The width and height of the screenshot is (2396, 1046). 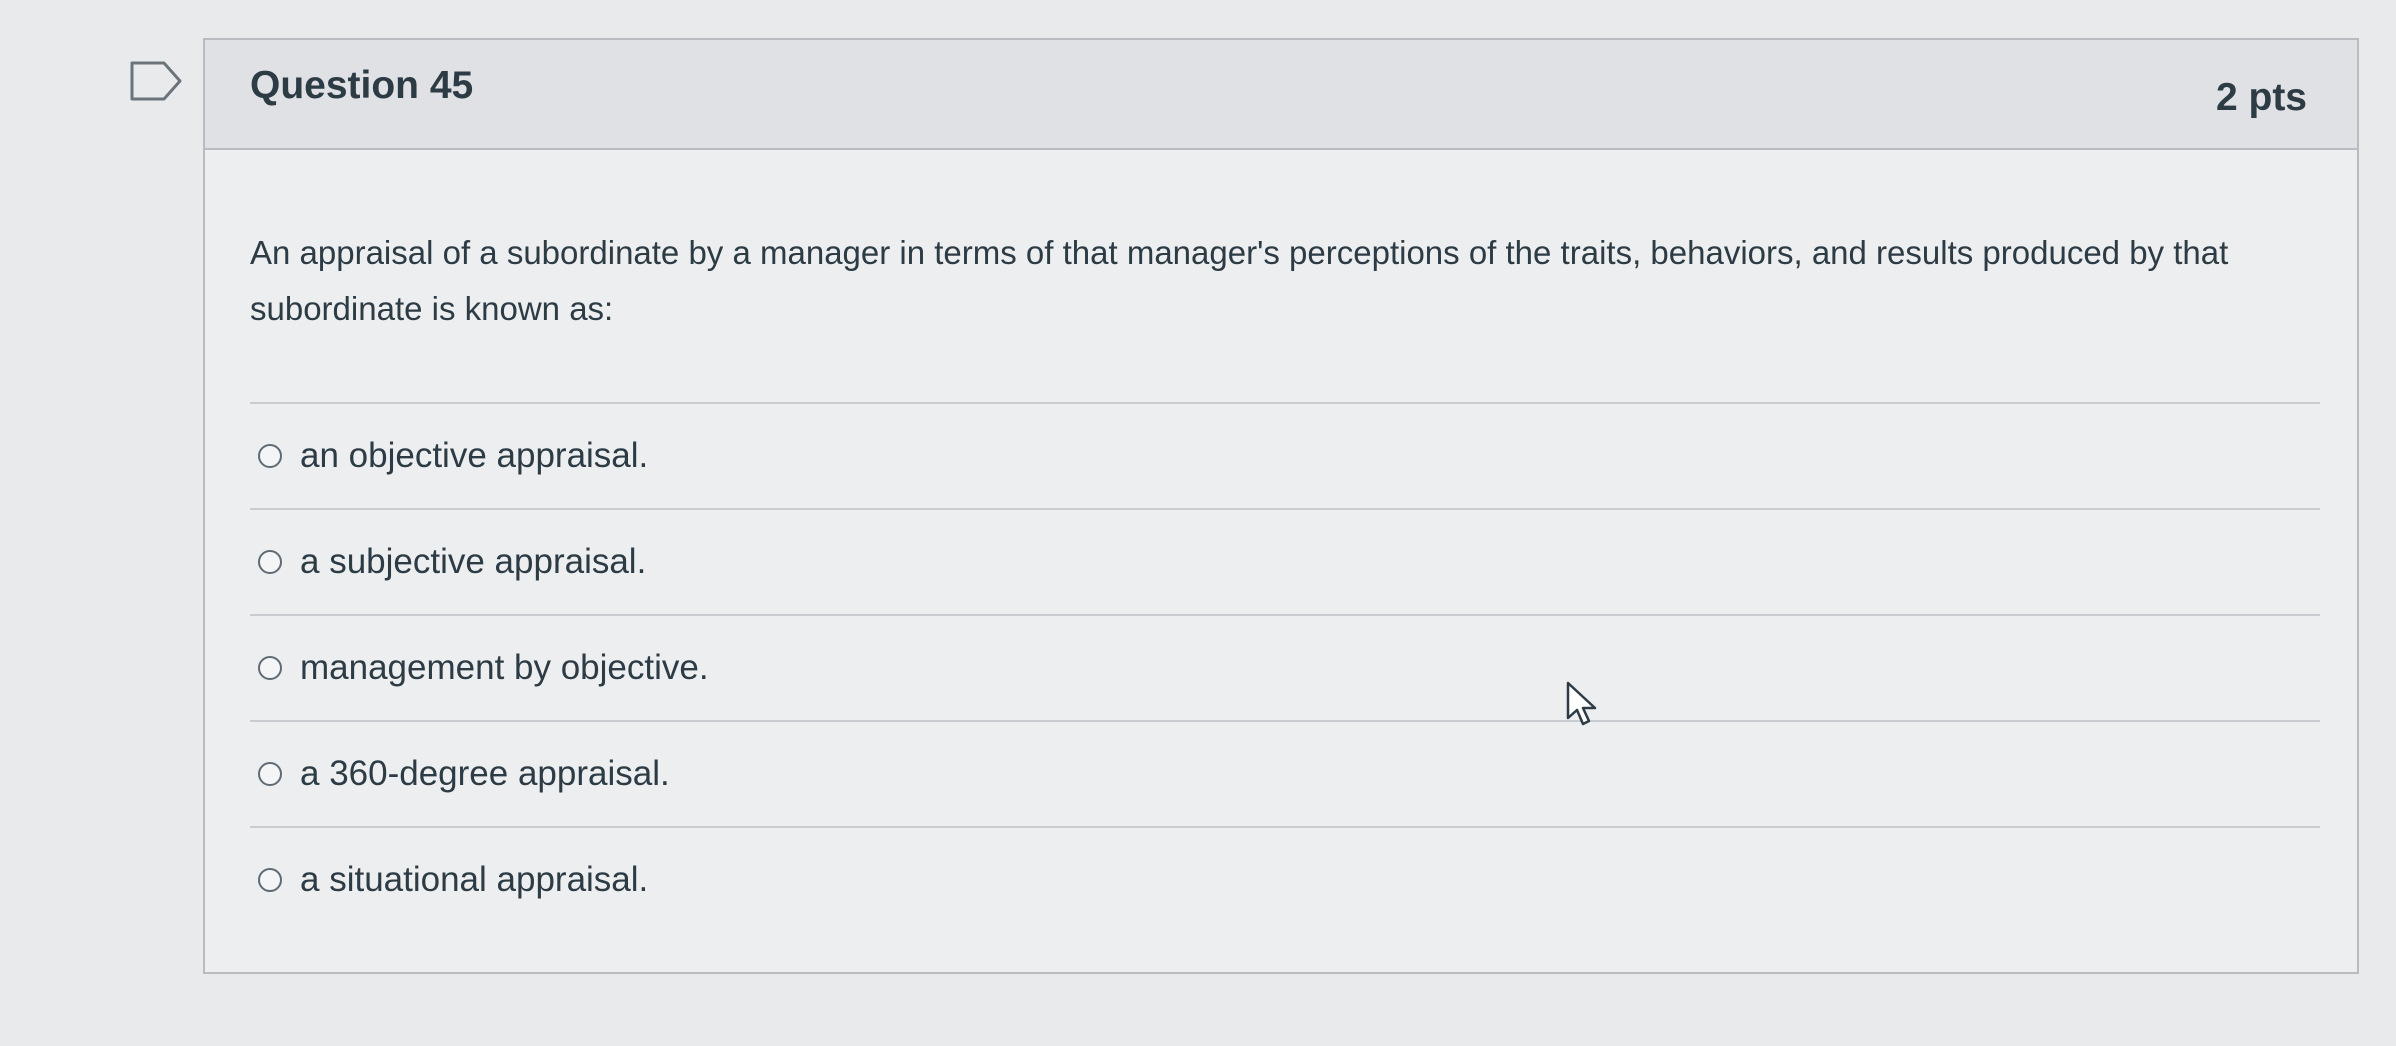 What do you see at coordinates (474, 880) in the screenshot?
I see `answer-label: a situational appraisal.` at bounding box center [474, 880].